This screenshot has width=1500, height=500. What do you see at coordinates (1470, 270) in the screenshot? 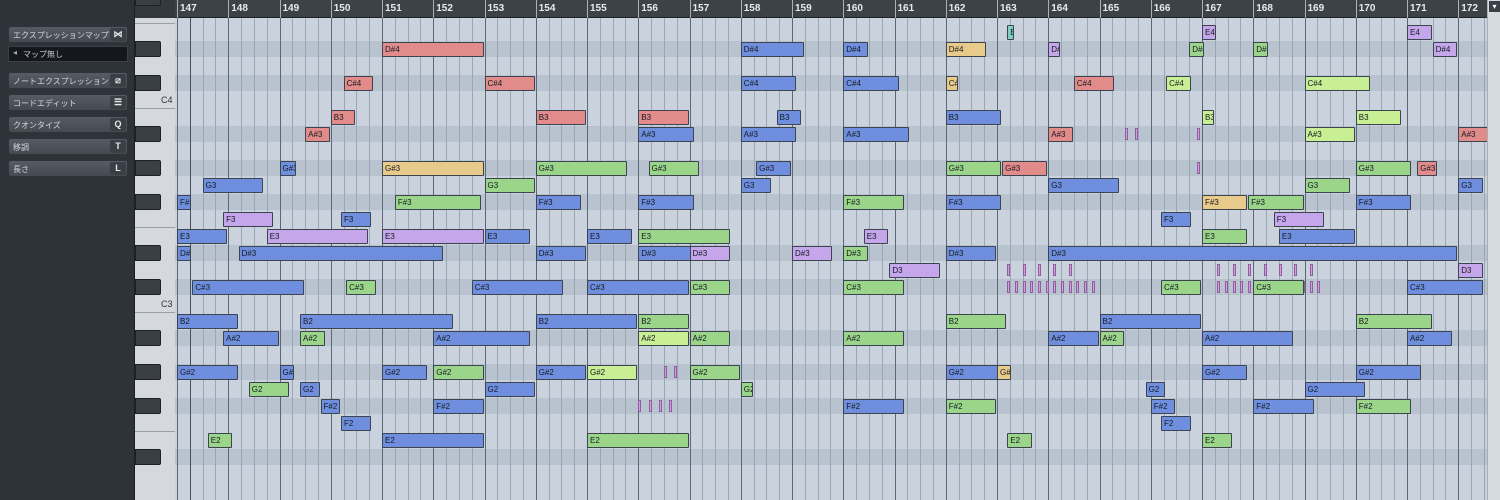
I see `midi-note: D3` at bounding box center [1470, 270].